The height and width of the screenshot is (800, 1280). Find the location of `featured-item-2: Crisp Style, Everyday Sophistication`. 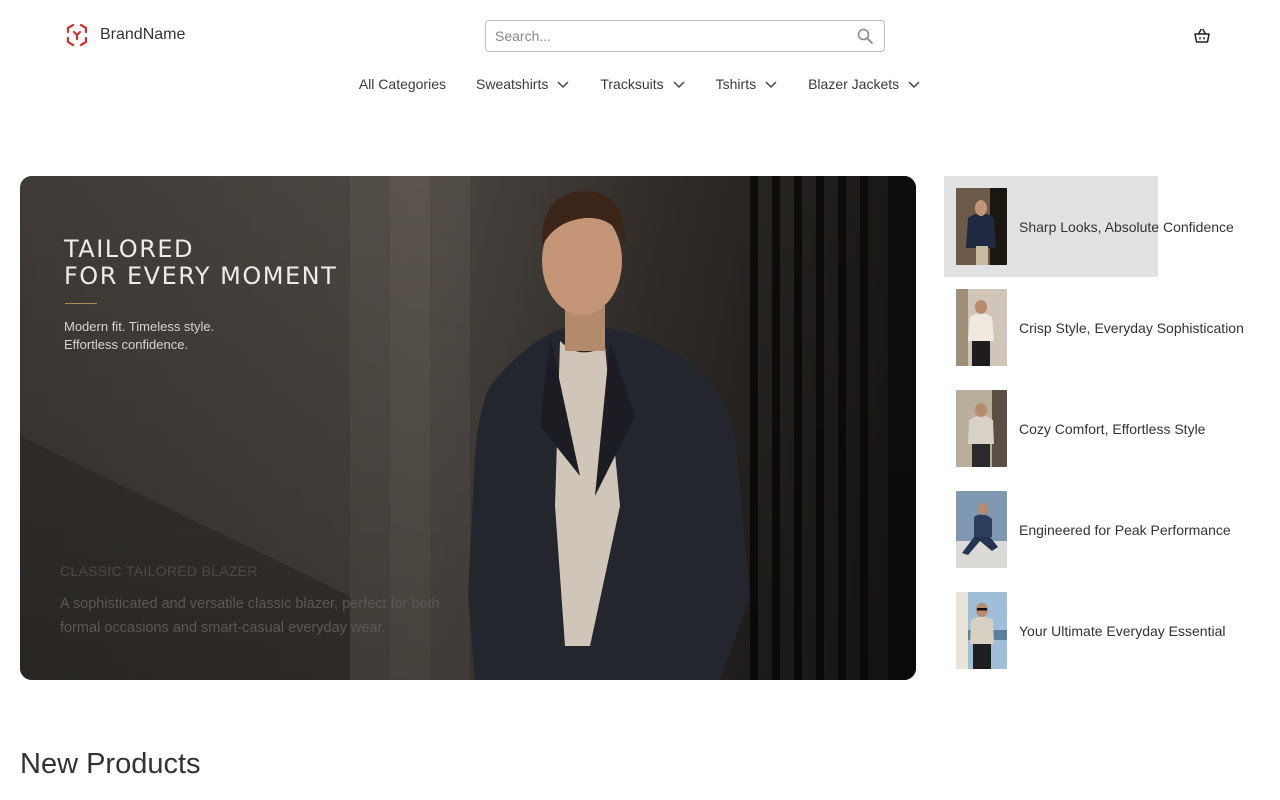

featured-item-2: Crisp Style, Everyday Sophistication is located at coordinates (1104, 327).